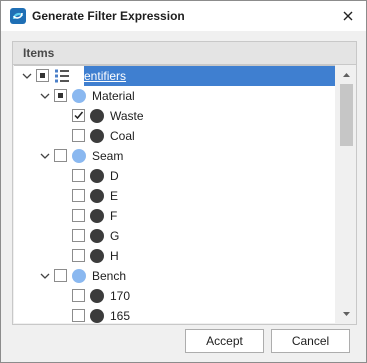  Describe the element at coordinates (114, 256) in the screenshot. I see `tree-item-label: H` at that location.